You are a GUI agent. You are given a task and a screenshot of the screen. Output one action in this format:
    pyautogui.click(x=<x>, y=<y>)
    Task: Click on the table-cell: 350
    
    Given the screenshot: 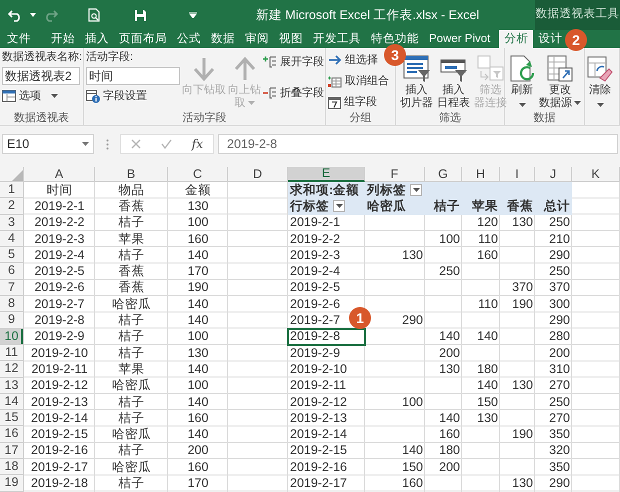 What is the action you would take?
    pyautogui.click(x=559, y=467)
    